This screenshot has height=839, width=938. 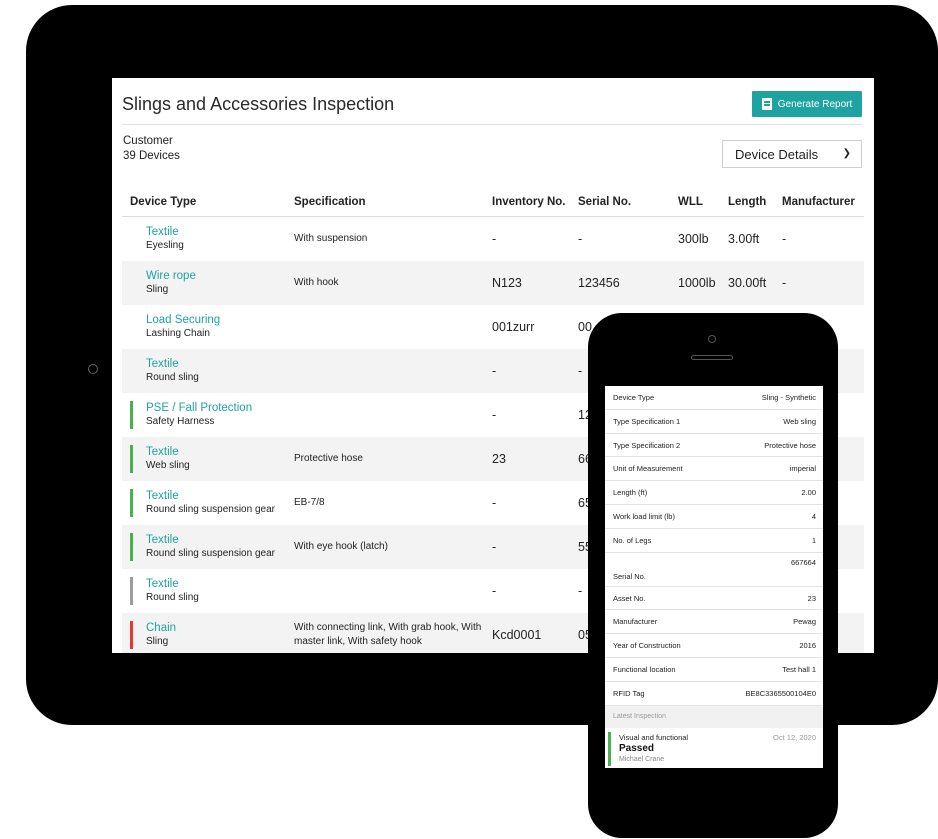 What do you see at coordinates (846, 153) in the screenshot?
I see `chevron-down-icon: ❯` at bounding box center [846, 153].